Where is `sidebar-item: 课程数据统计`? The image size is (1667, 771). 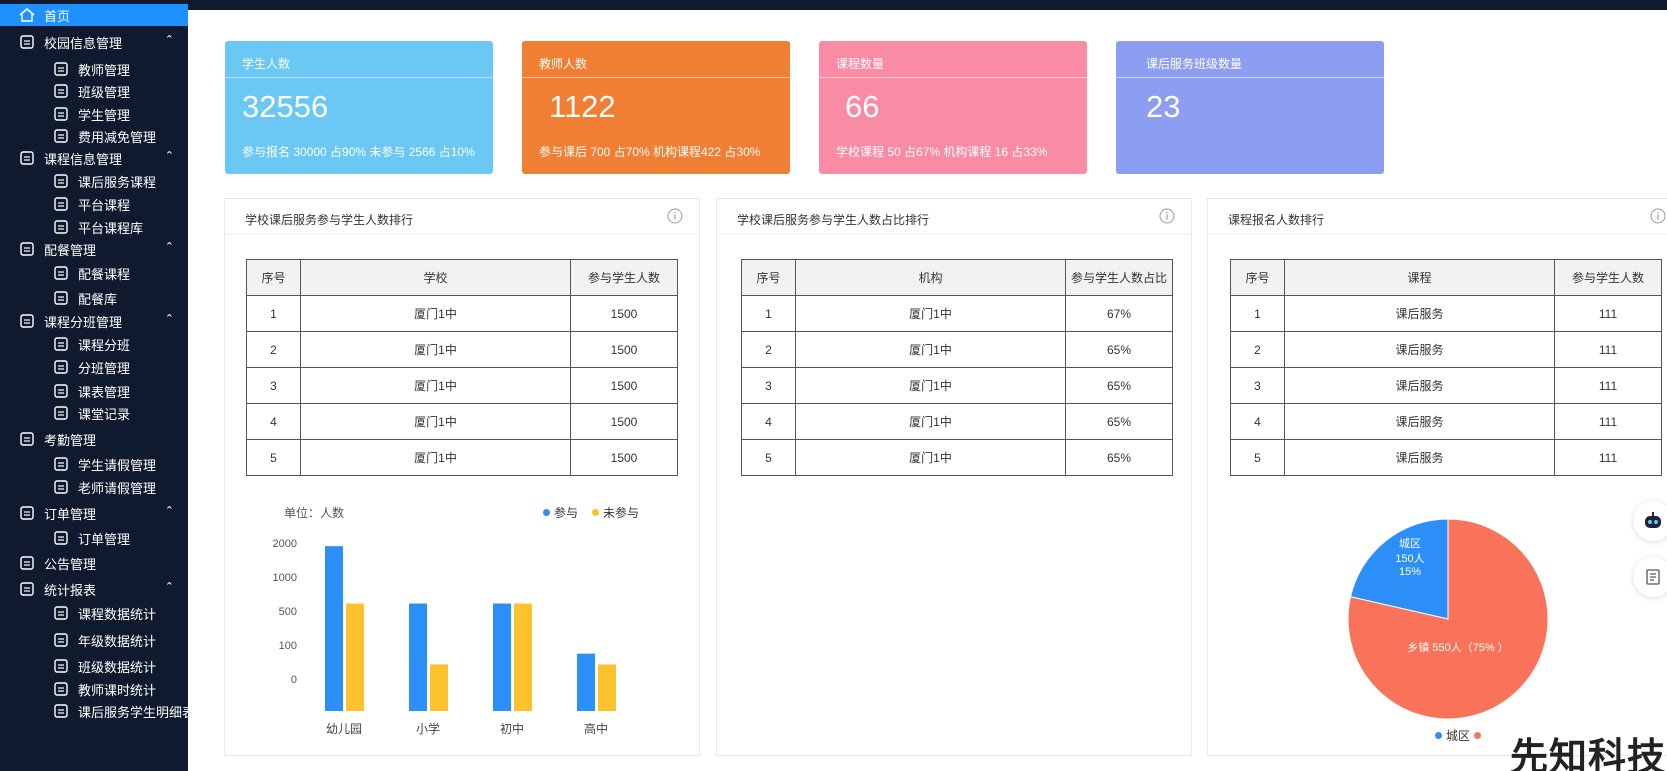 sidebar-item: 课程数据统计 is located at coordinates (94, 613).